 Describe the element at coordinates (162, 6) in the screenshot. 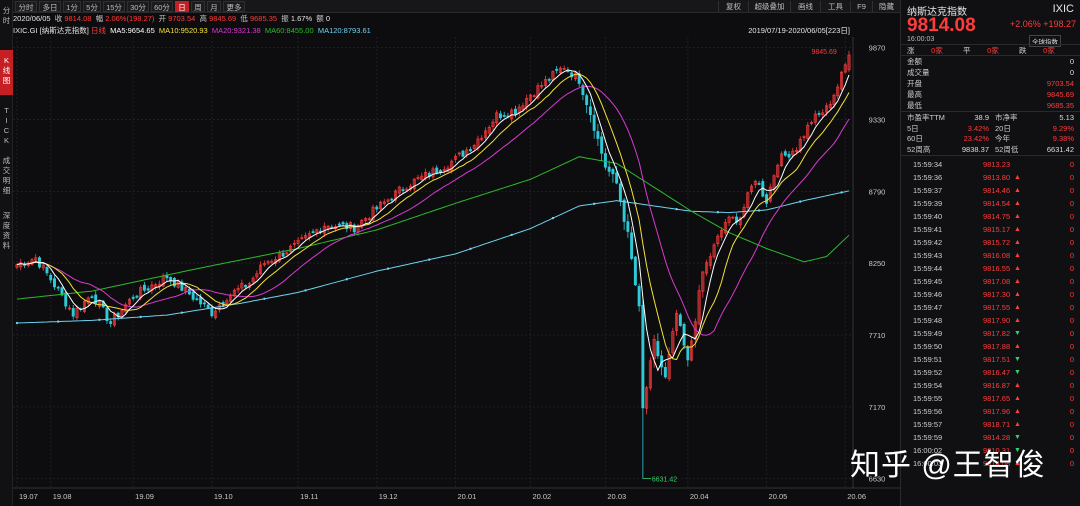

I see `period-button: 60分` at that location.